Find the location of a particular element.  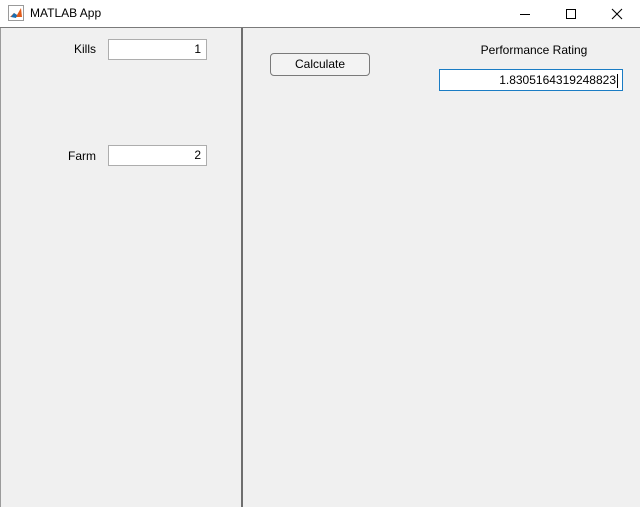

performance-rating-field: 1.8305164319248823 is located at coordinates (531, 80).